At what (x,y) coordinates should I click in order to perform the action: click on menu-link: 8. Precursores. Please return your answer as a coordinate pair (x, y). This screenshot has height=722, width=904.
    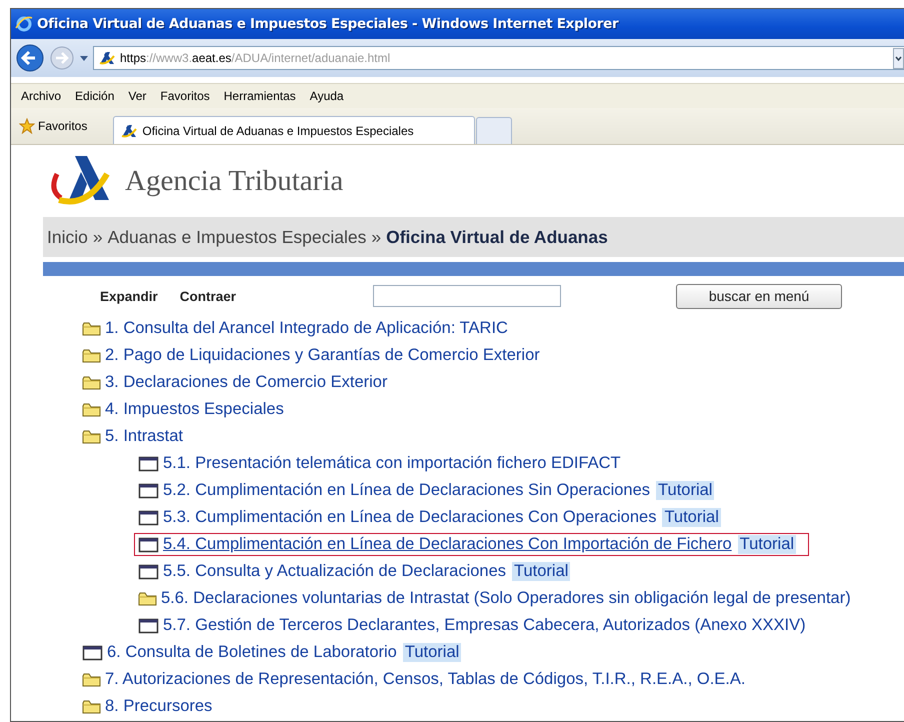
    Looking at the image, I should click on (158, 706).